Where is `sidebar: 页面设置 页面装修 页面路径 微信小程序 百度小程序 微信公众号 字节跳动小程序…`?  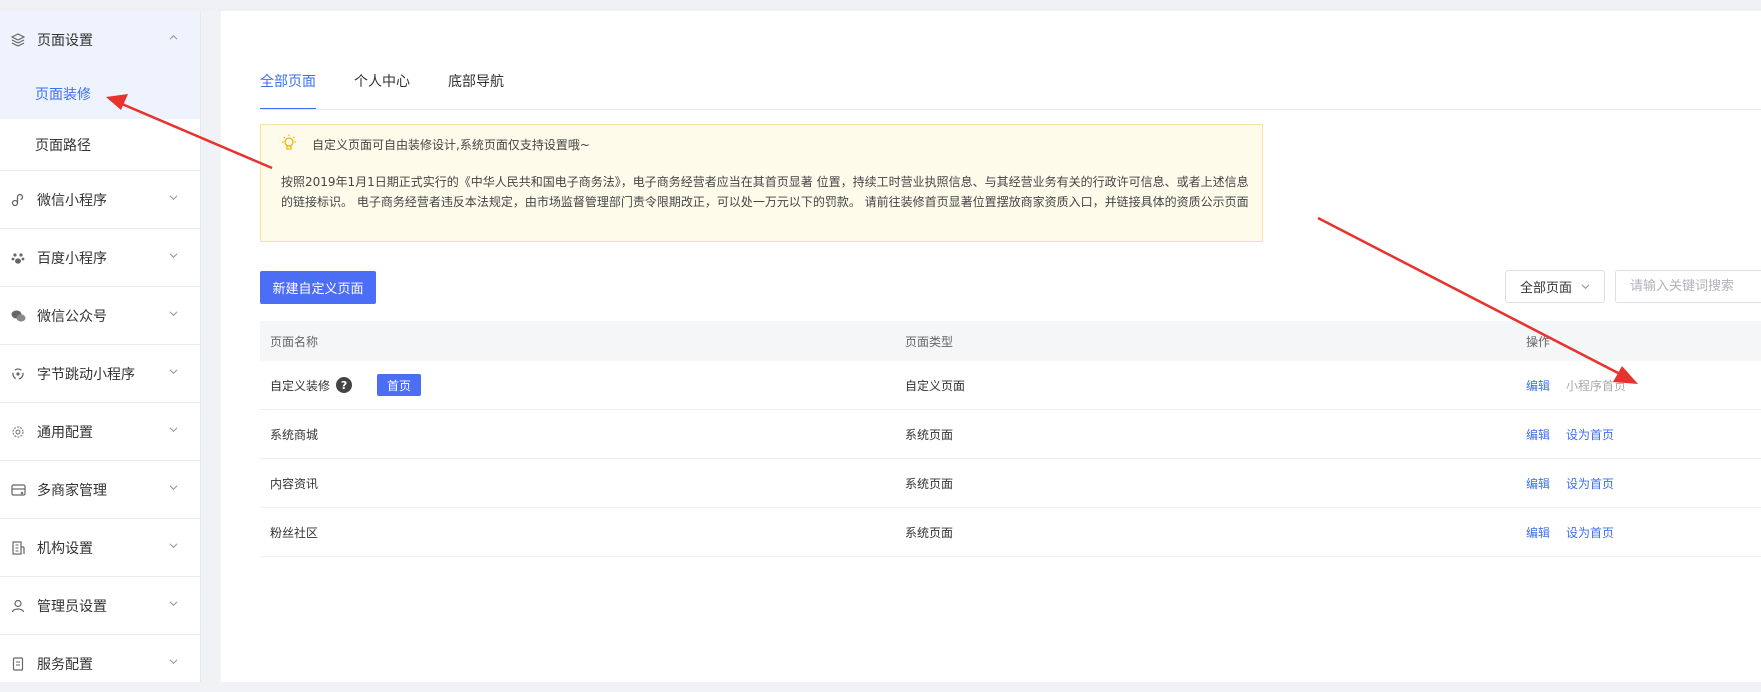 sidebar: 页面设置 页面装修 页面路径 微信小程序 百度小程序 微信公众号 字节跳动小程序… is located at coordinates (100, 346).